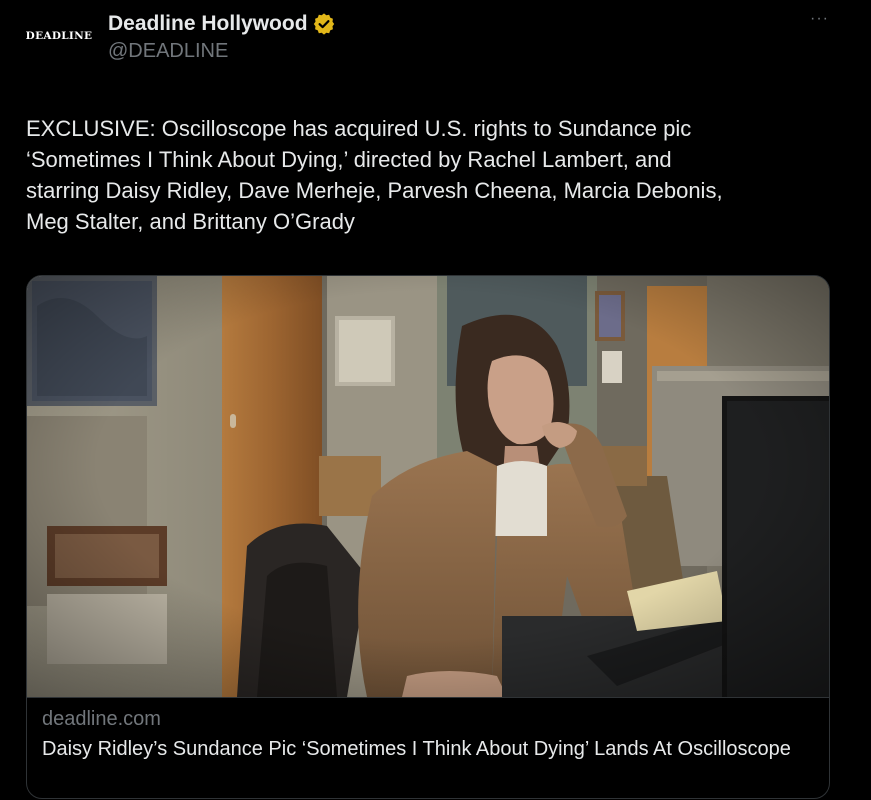 Image resolution: width=871 pixels, height=800 pixels. Describe the element at coordinates (208, 24) in the screenshot. I see `display-name: Deadline Hollywood` at that location.